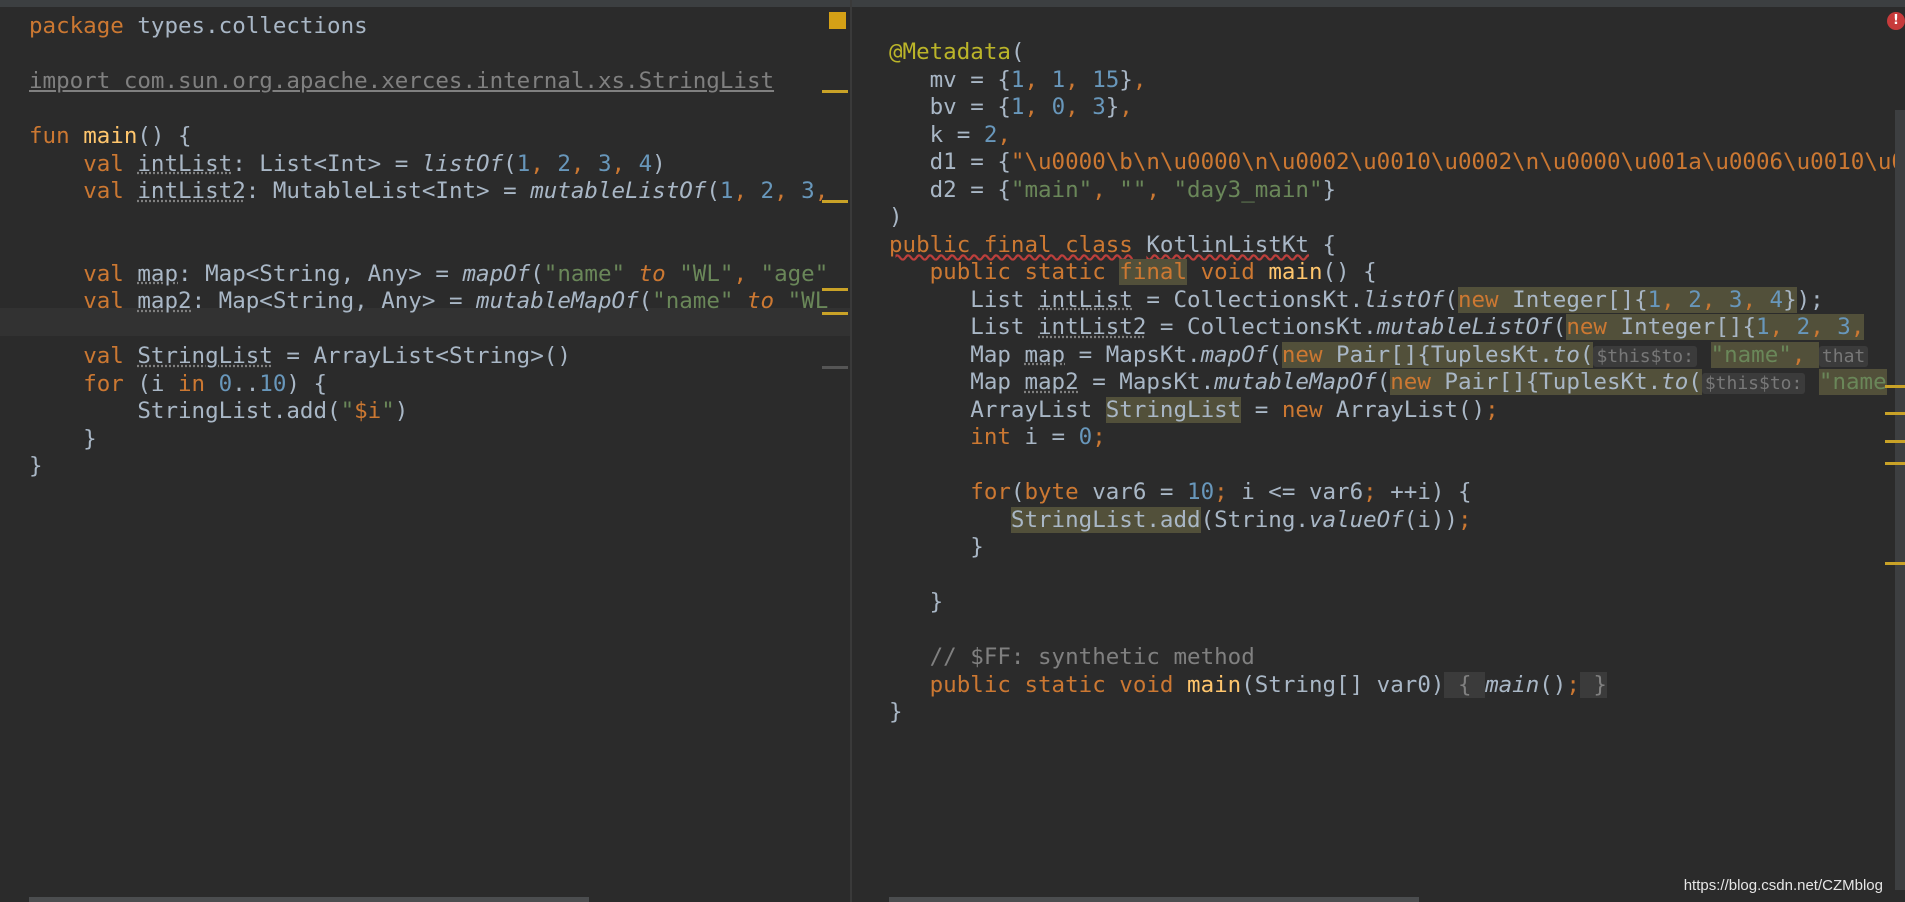 The image size is (1905, 902). Describe the element at coordinates (327, 163) in the screenshot. I see `code-token: : List<Int> =` at that location.